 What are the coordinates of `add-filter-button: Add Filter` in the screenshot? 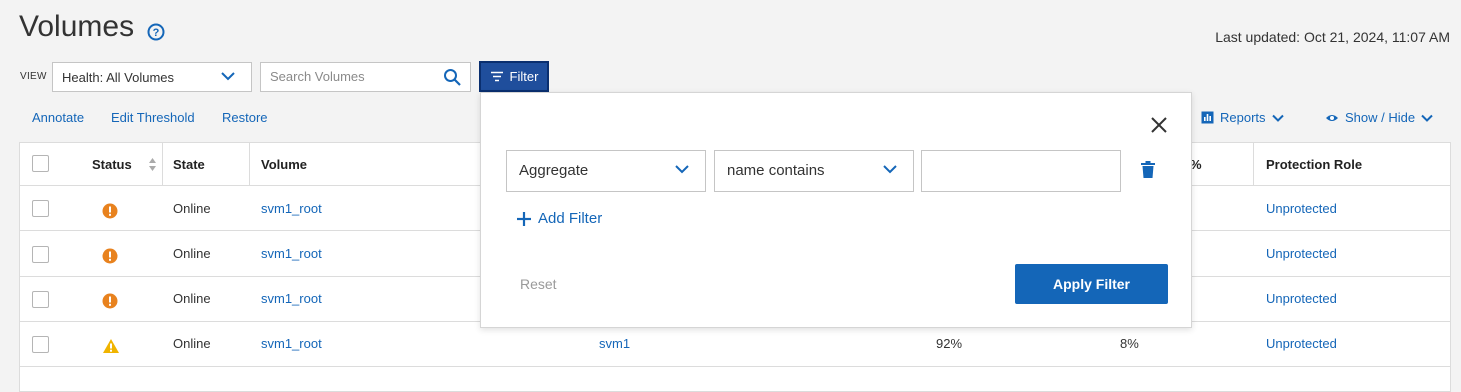 It's located at (559, 218).